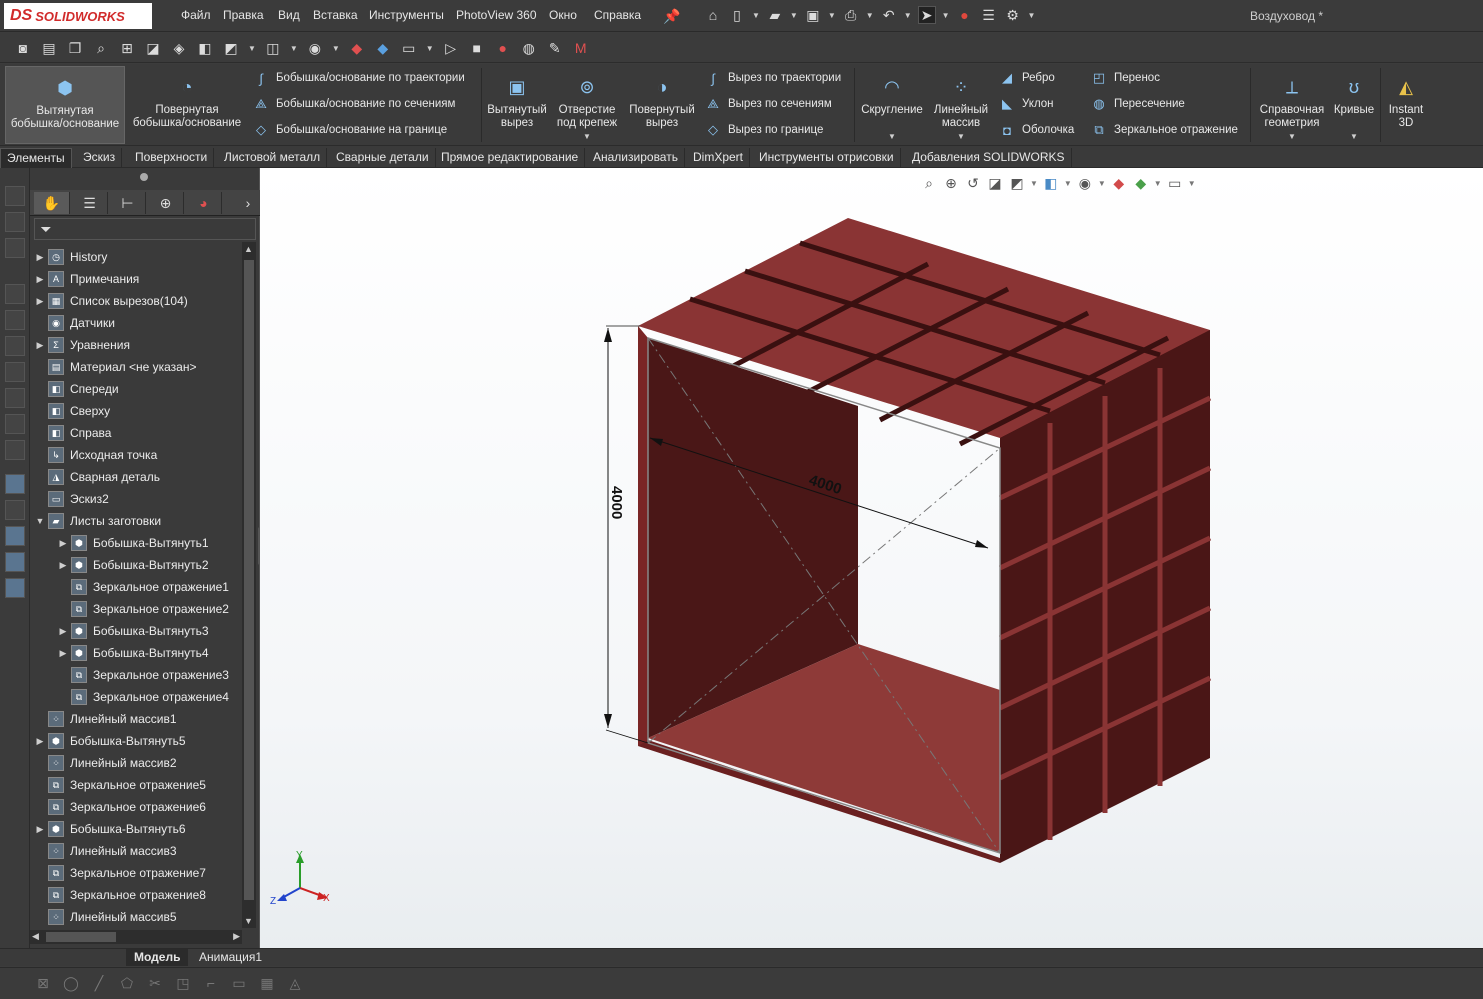 The image size is (1483, 999). Describe the element at coordinates (36, 158) in the screenshot. I see `tab-features: Элементы` at that location.